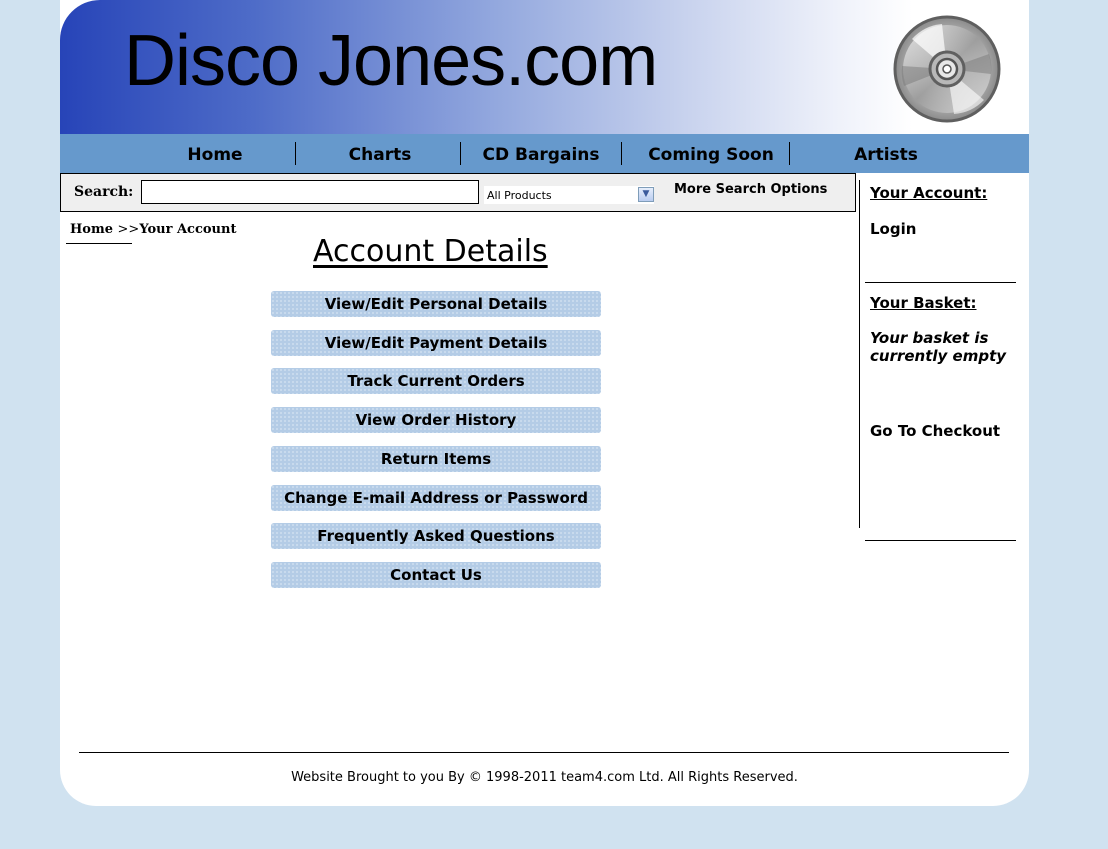  Describe the element at coordinates (436, 536) in the screenshot. I see `faq-button: Frequently Asked Questions` at that location.